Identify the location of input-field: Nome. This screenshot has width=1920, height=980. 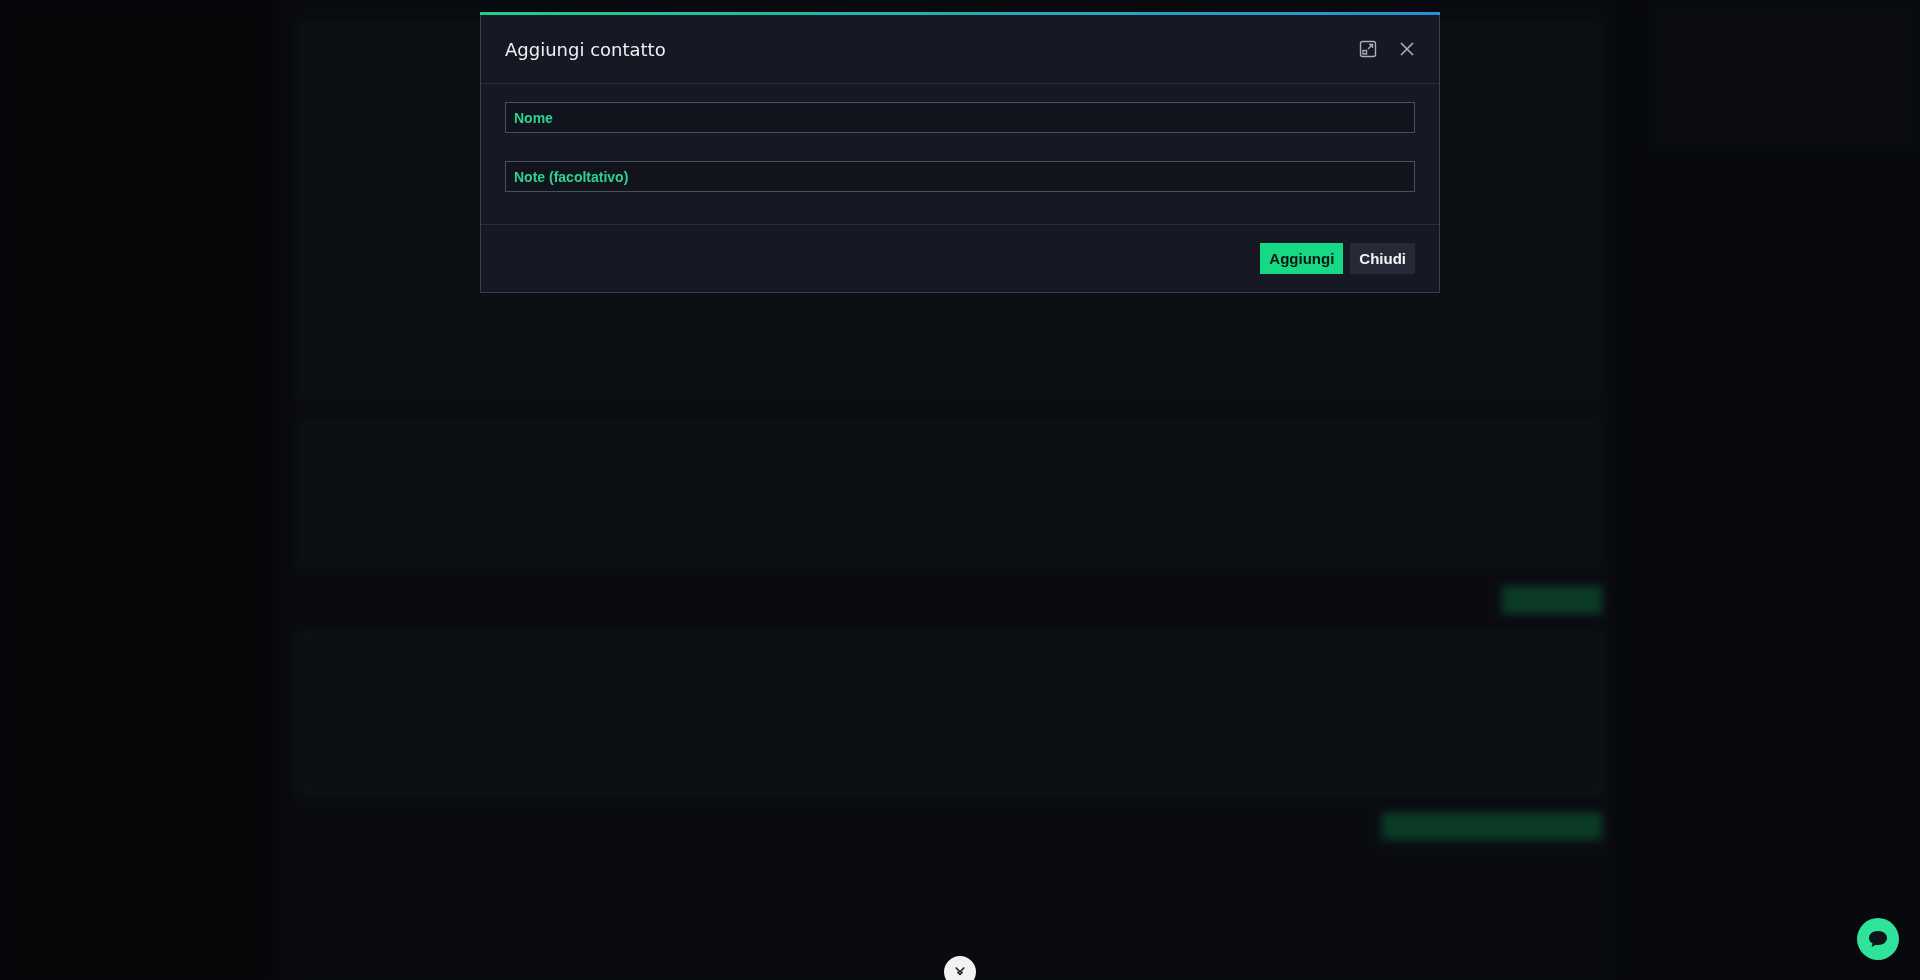
(960, 117).